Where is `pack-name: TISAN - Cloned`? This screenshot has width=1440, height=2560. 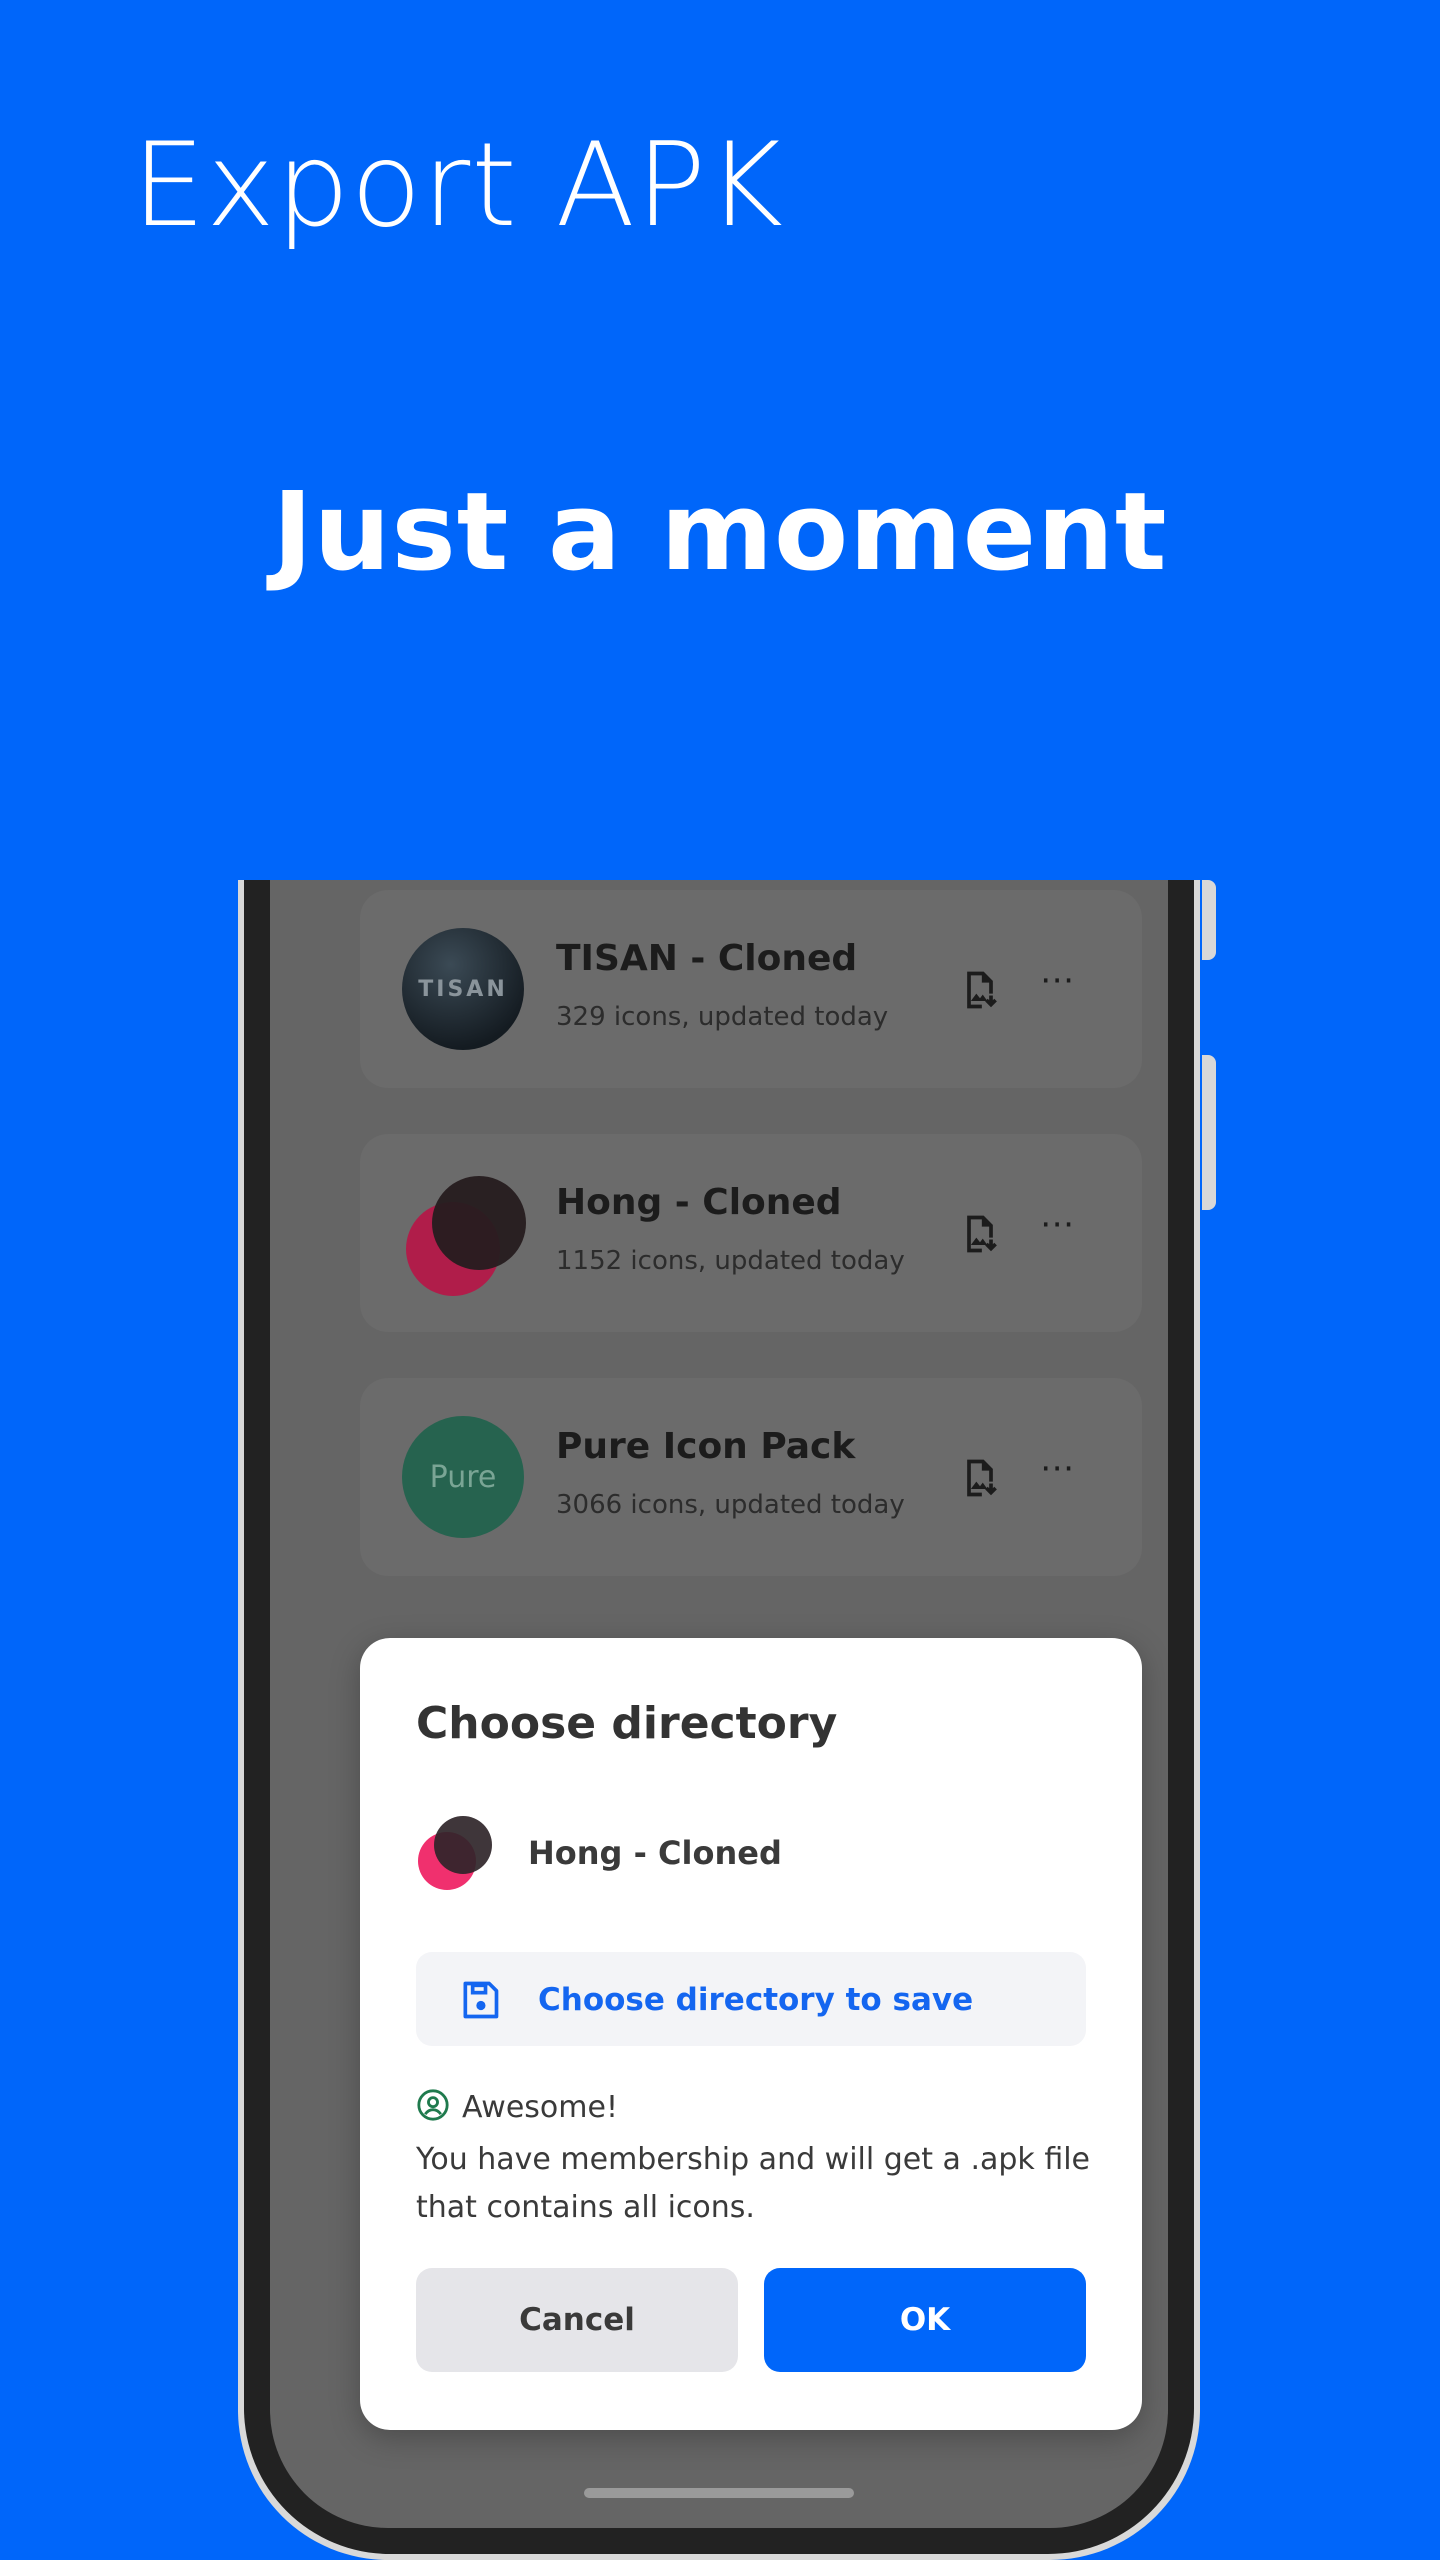
pack-name: TISAN - Cloned is located at coordinates (707, 958).